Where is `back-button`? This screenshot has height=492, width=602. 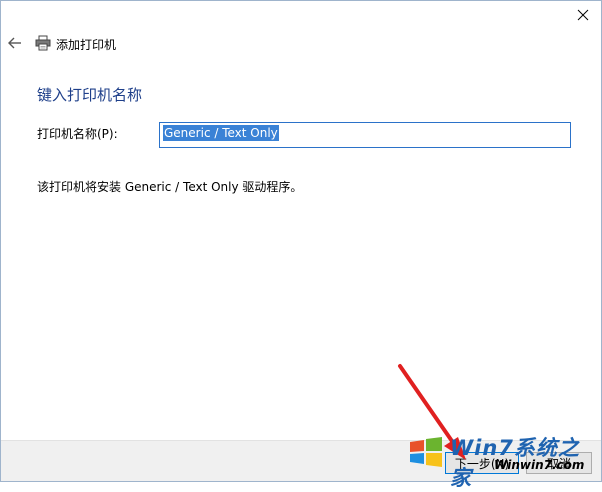 back-button is located at coordinates (15, 43).